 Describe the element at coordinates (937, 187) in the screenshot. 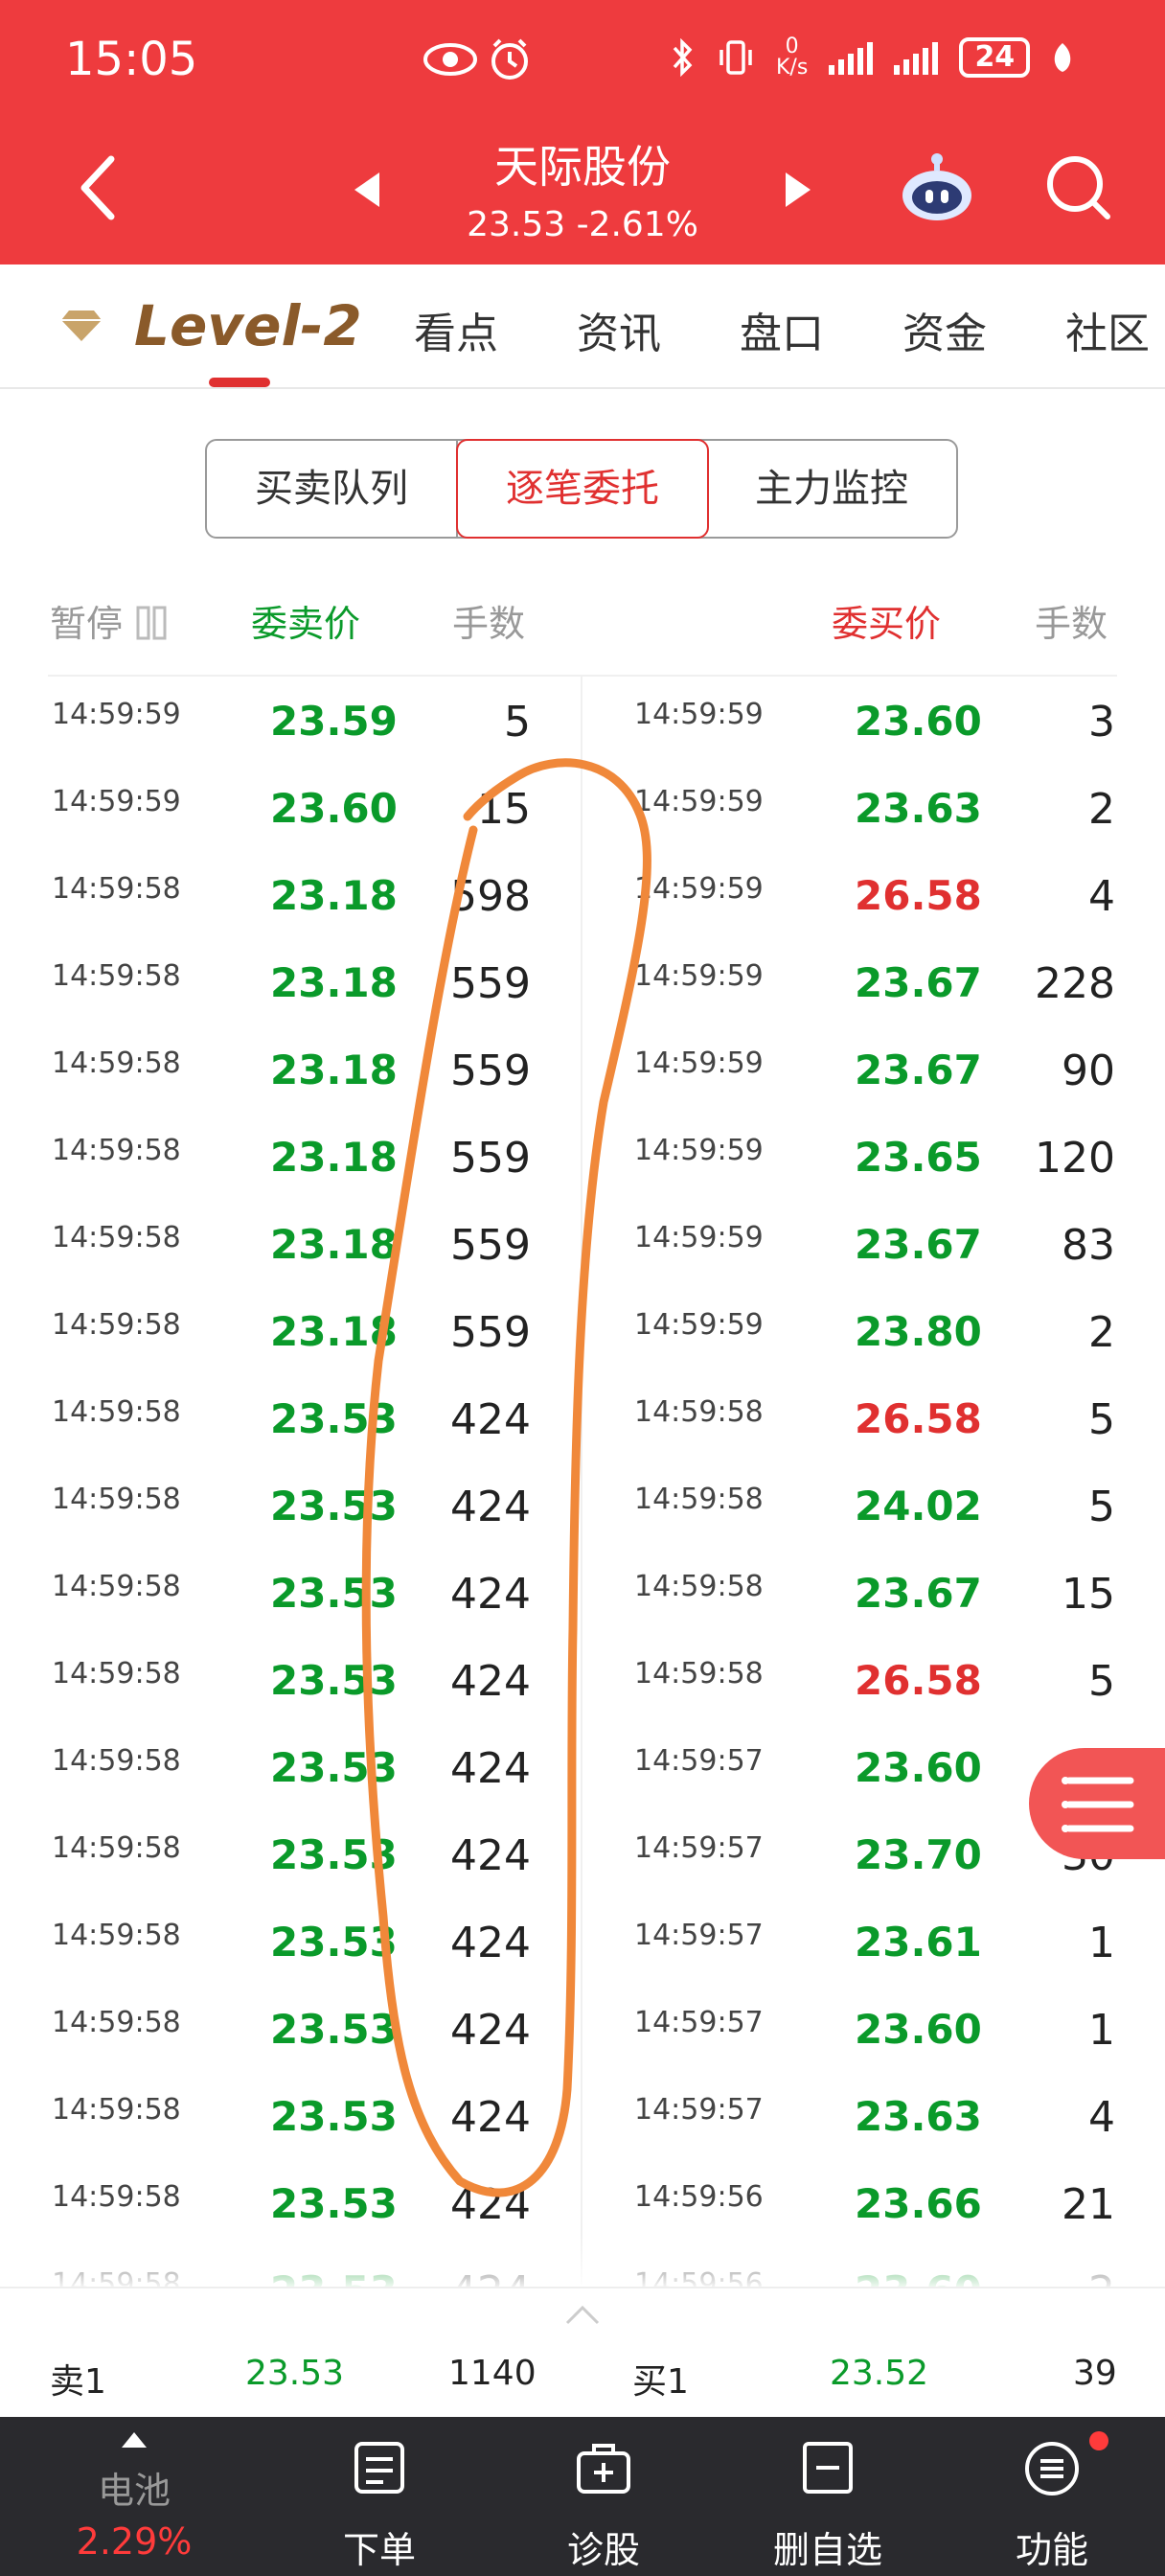

I see `robot-assistant-icon` at that location.